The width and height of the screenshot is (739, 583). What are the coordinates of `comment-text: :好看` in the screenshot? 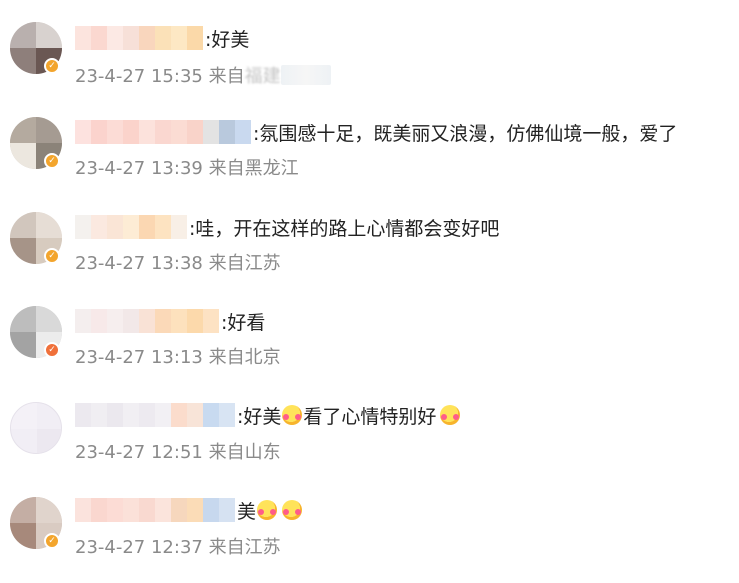 It's located at (243, 322).